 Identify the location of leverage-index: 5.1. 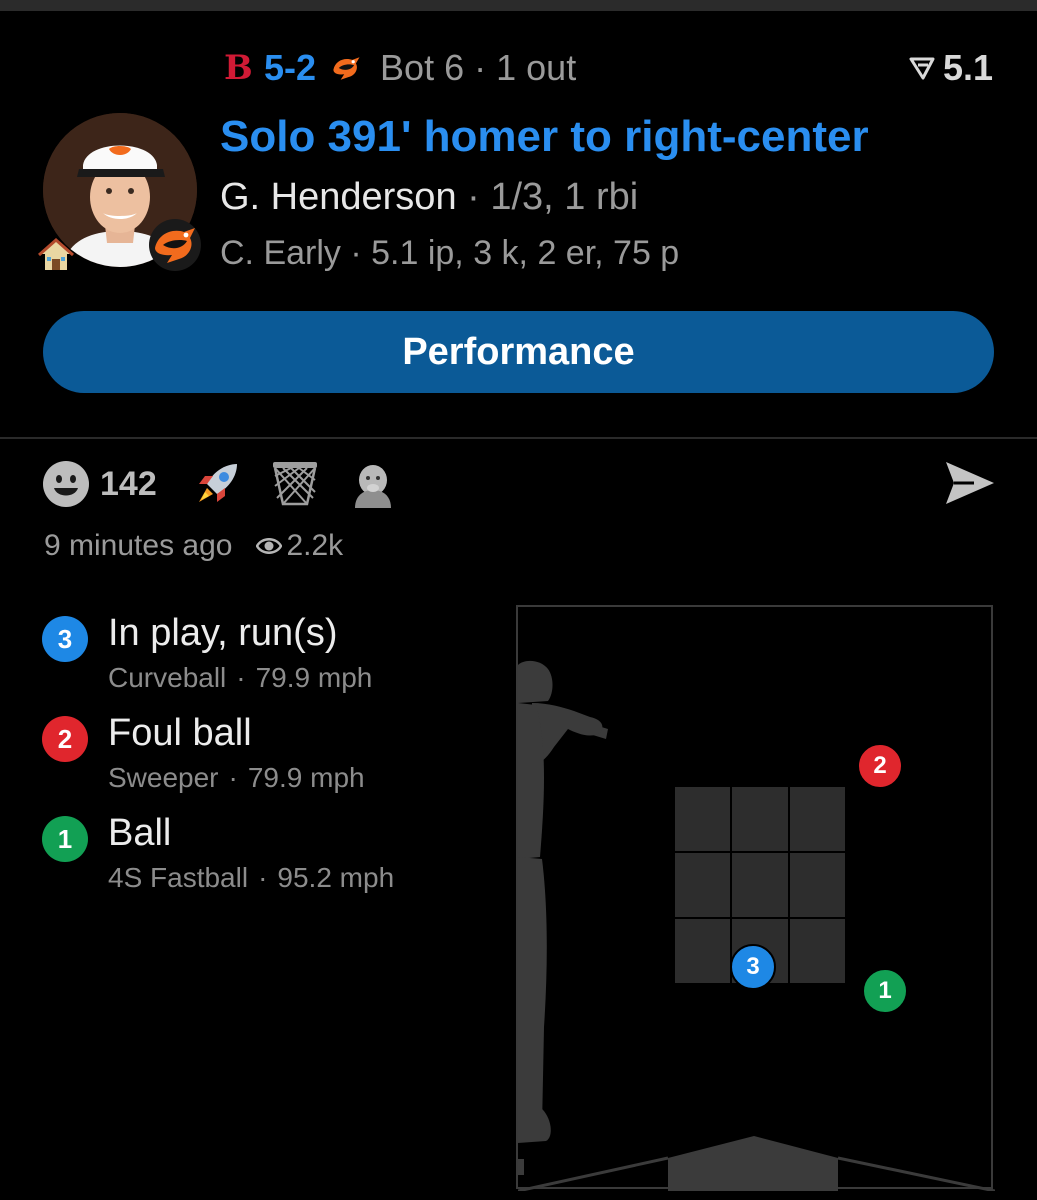
(951, 67).